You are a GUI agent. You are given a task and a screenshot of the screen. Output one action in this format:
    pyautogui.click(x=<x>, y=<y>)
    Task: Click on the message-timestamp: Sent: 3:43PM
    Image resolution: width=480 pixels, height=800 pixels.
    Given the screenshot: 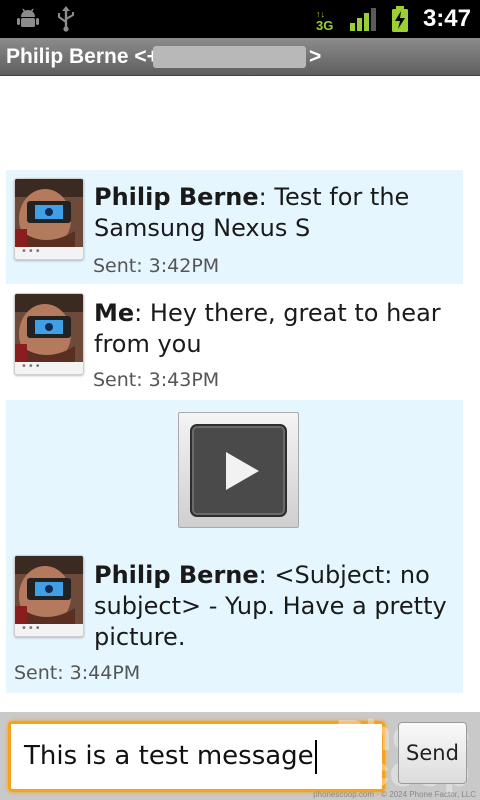 What is the action you would take?
    pyautogui.click(x=156, y=380)
    